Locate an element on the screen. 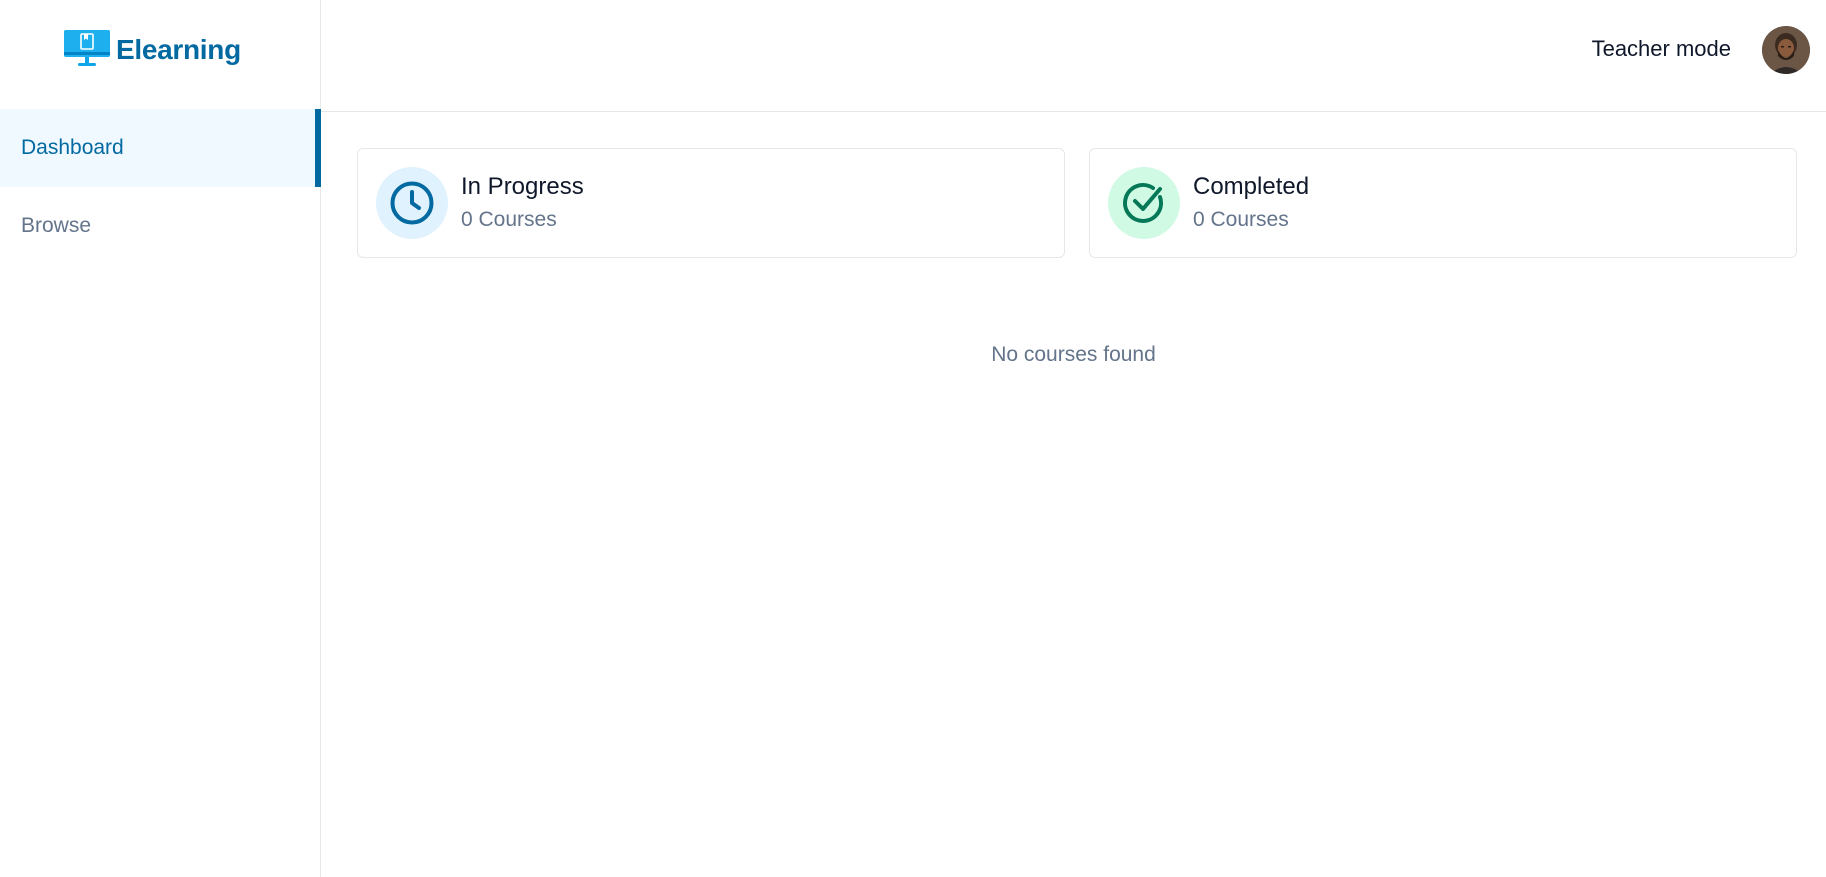 The height and width of the screenshot is (877, 1826). sidebar-item-dashboard: Dashboard is located at coordinates (160, 148).